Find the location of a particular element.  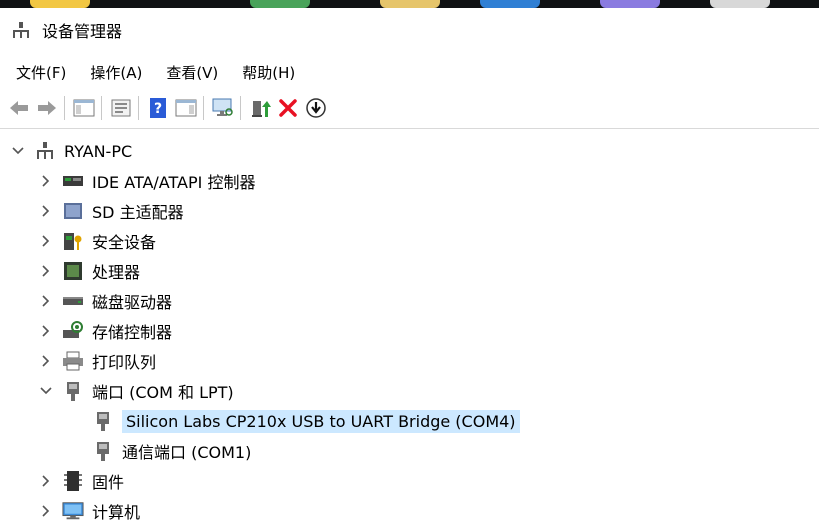

tree-item-security: 安全设备 is located at coordinates (97, 241).